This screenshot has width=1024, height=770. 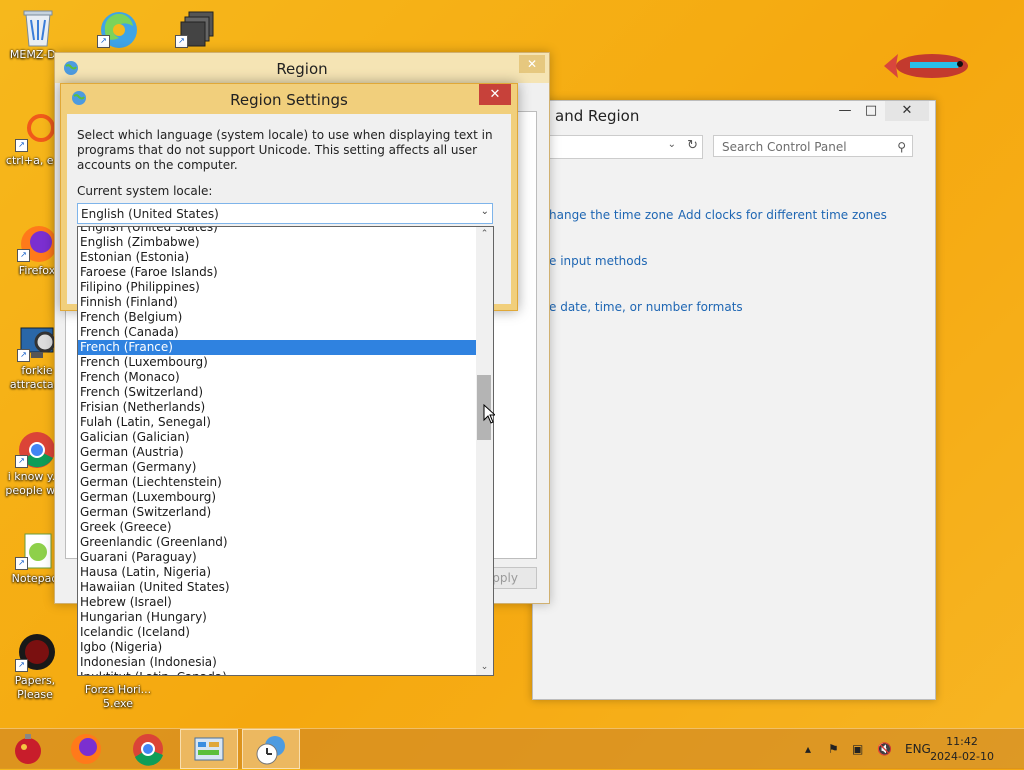 I want to click on minimize-button: —, so click(x=845, y=111).